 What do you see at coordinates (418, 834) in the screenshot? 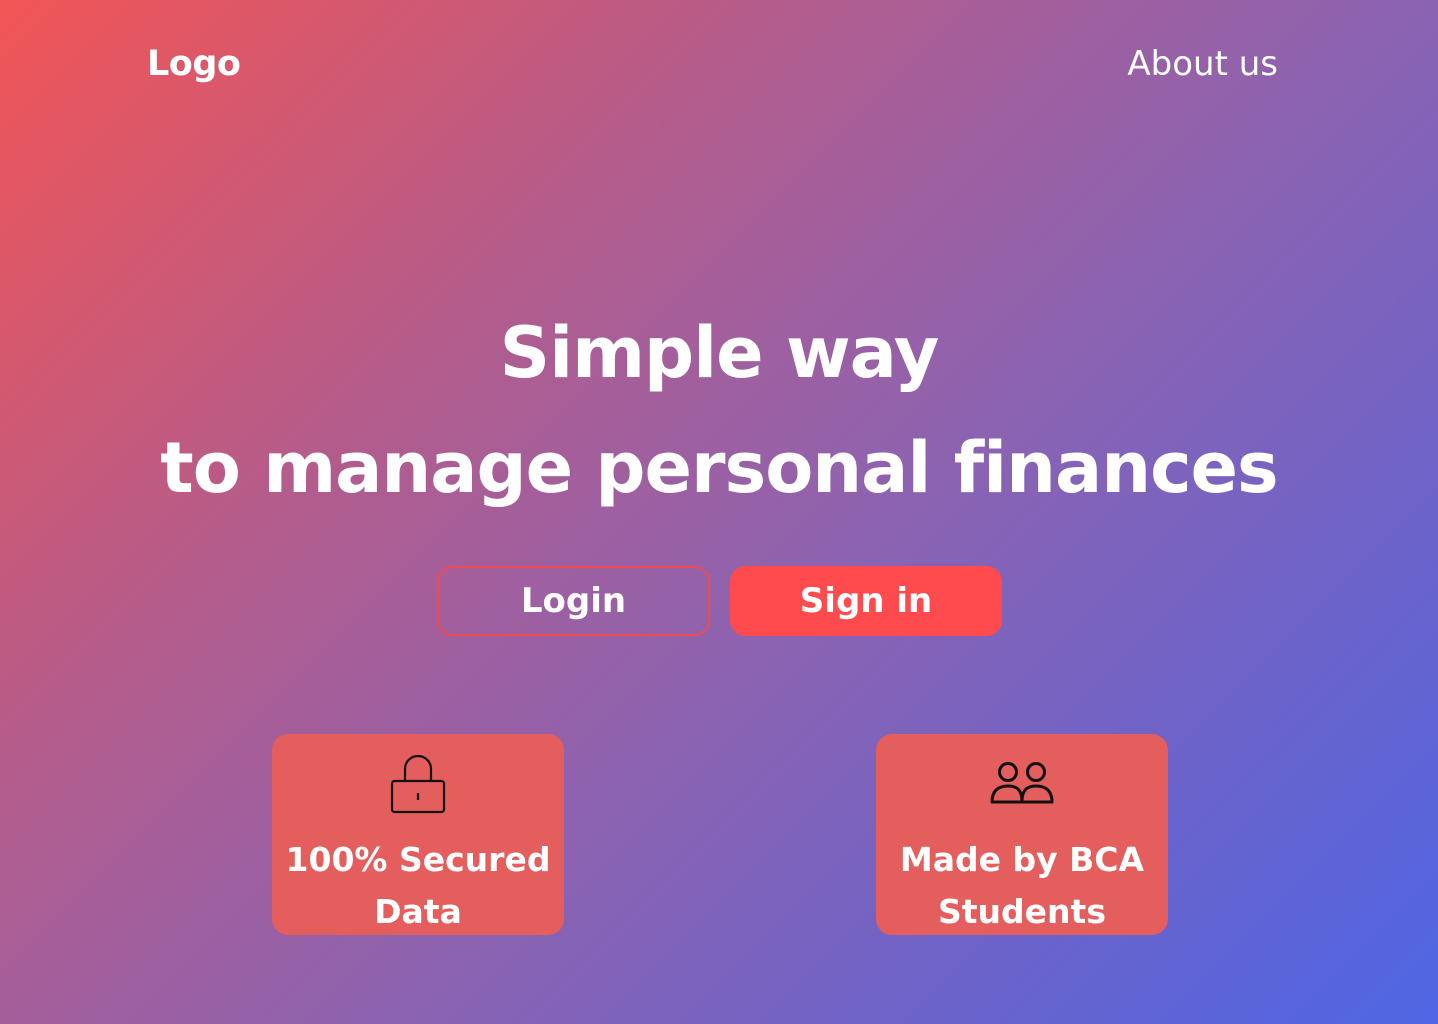
I see `feature-card-secured: 100% Secured Data` at bounding box center [418, 834].